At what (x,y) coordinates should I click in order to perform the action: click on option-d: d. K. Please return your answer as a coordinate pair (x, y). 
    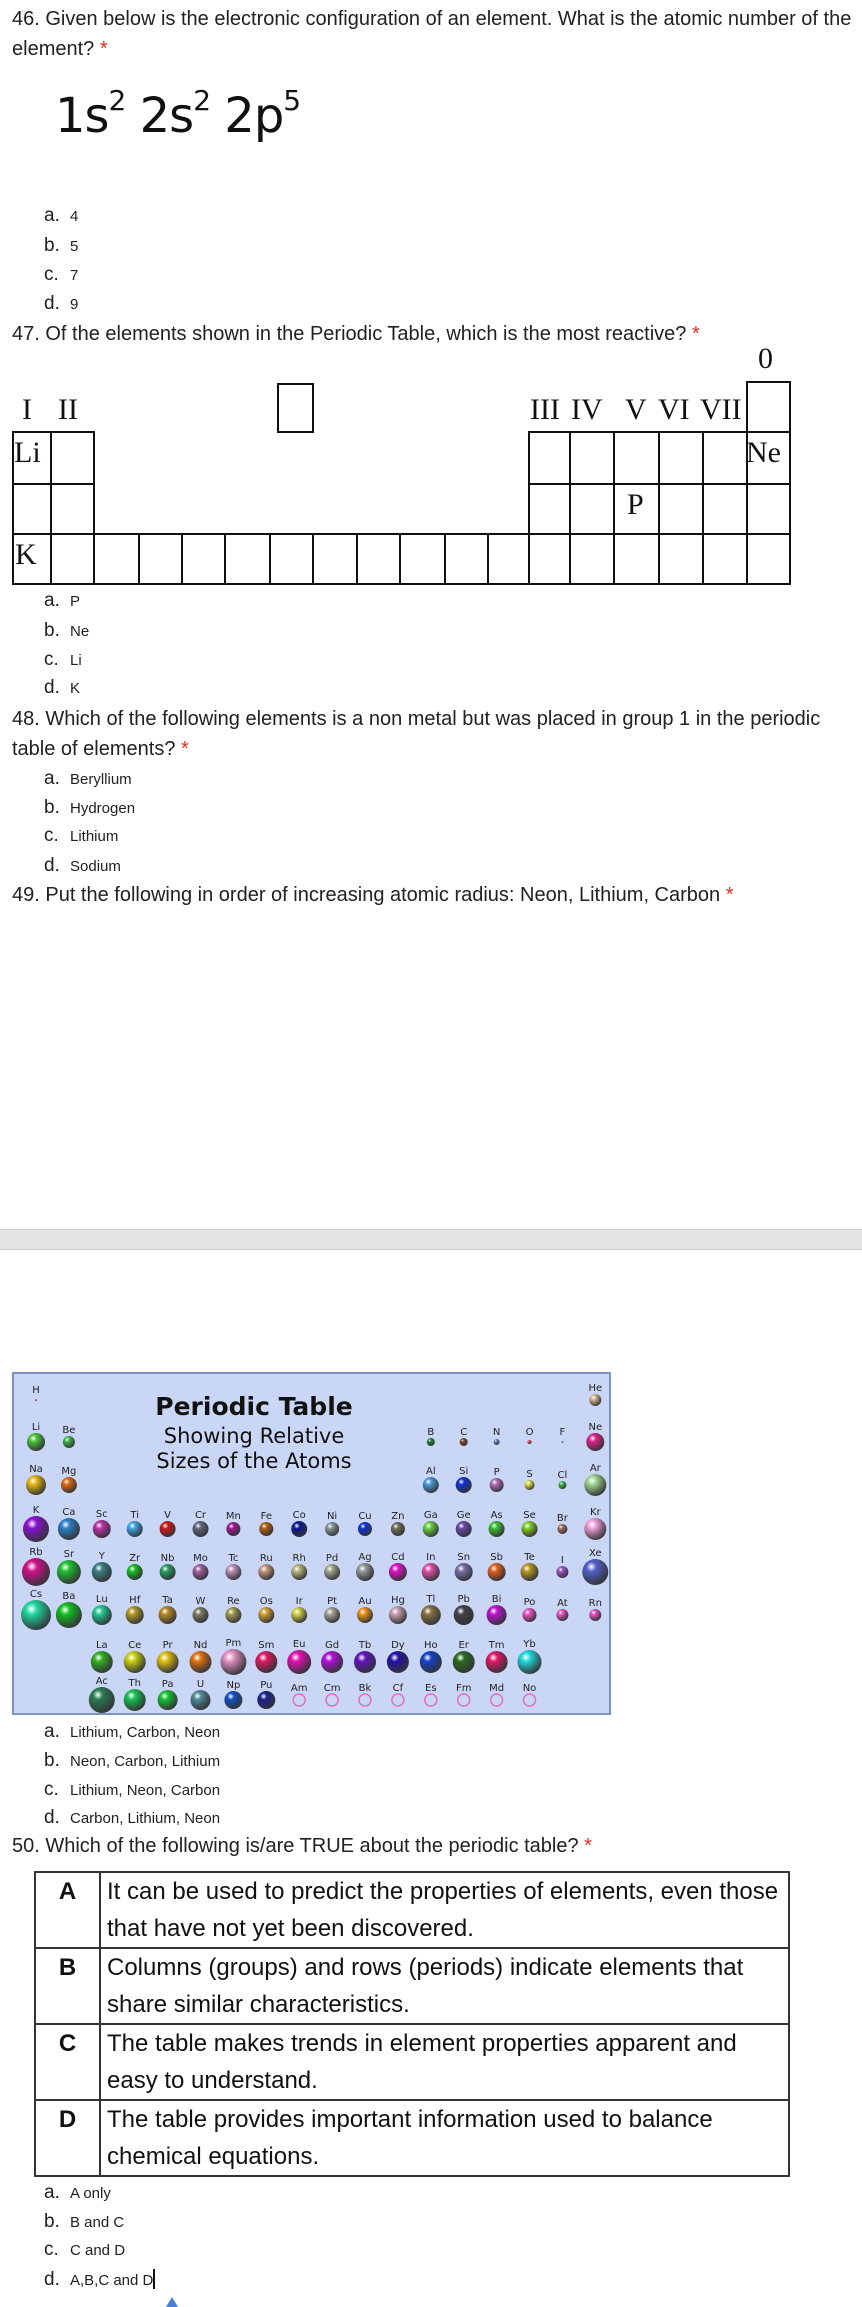
    Looking at the image, I should click on (62, 688).